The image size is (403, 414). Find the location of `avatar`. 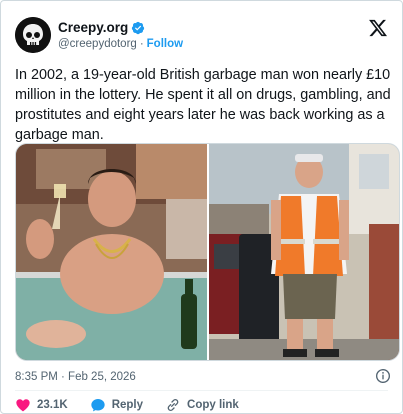

avatar is located at coordinates (33, 35).